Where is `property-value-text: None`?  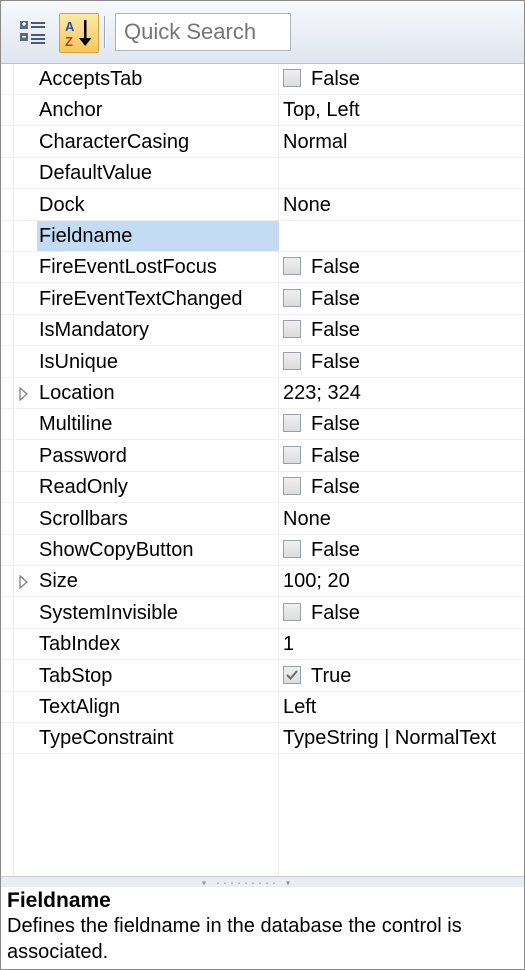
property-value-text: None is located at coordinates (307, 519).